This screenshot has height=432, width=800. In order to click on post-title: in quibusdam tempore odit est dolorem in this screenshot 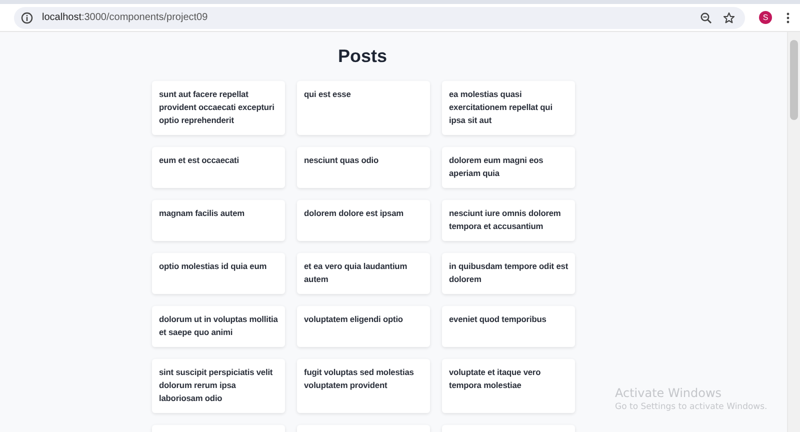, I will do `click(509, 273)`.